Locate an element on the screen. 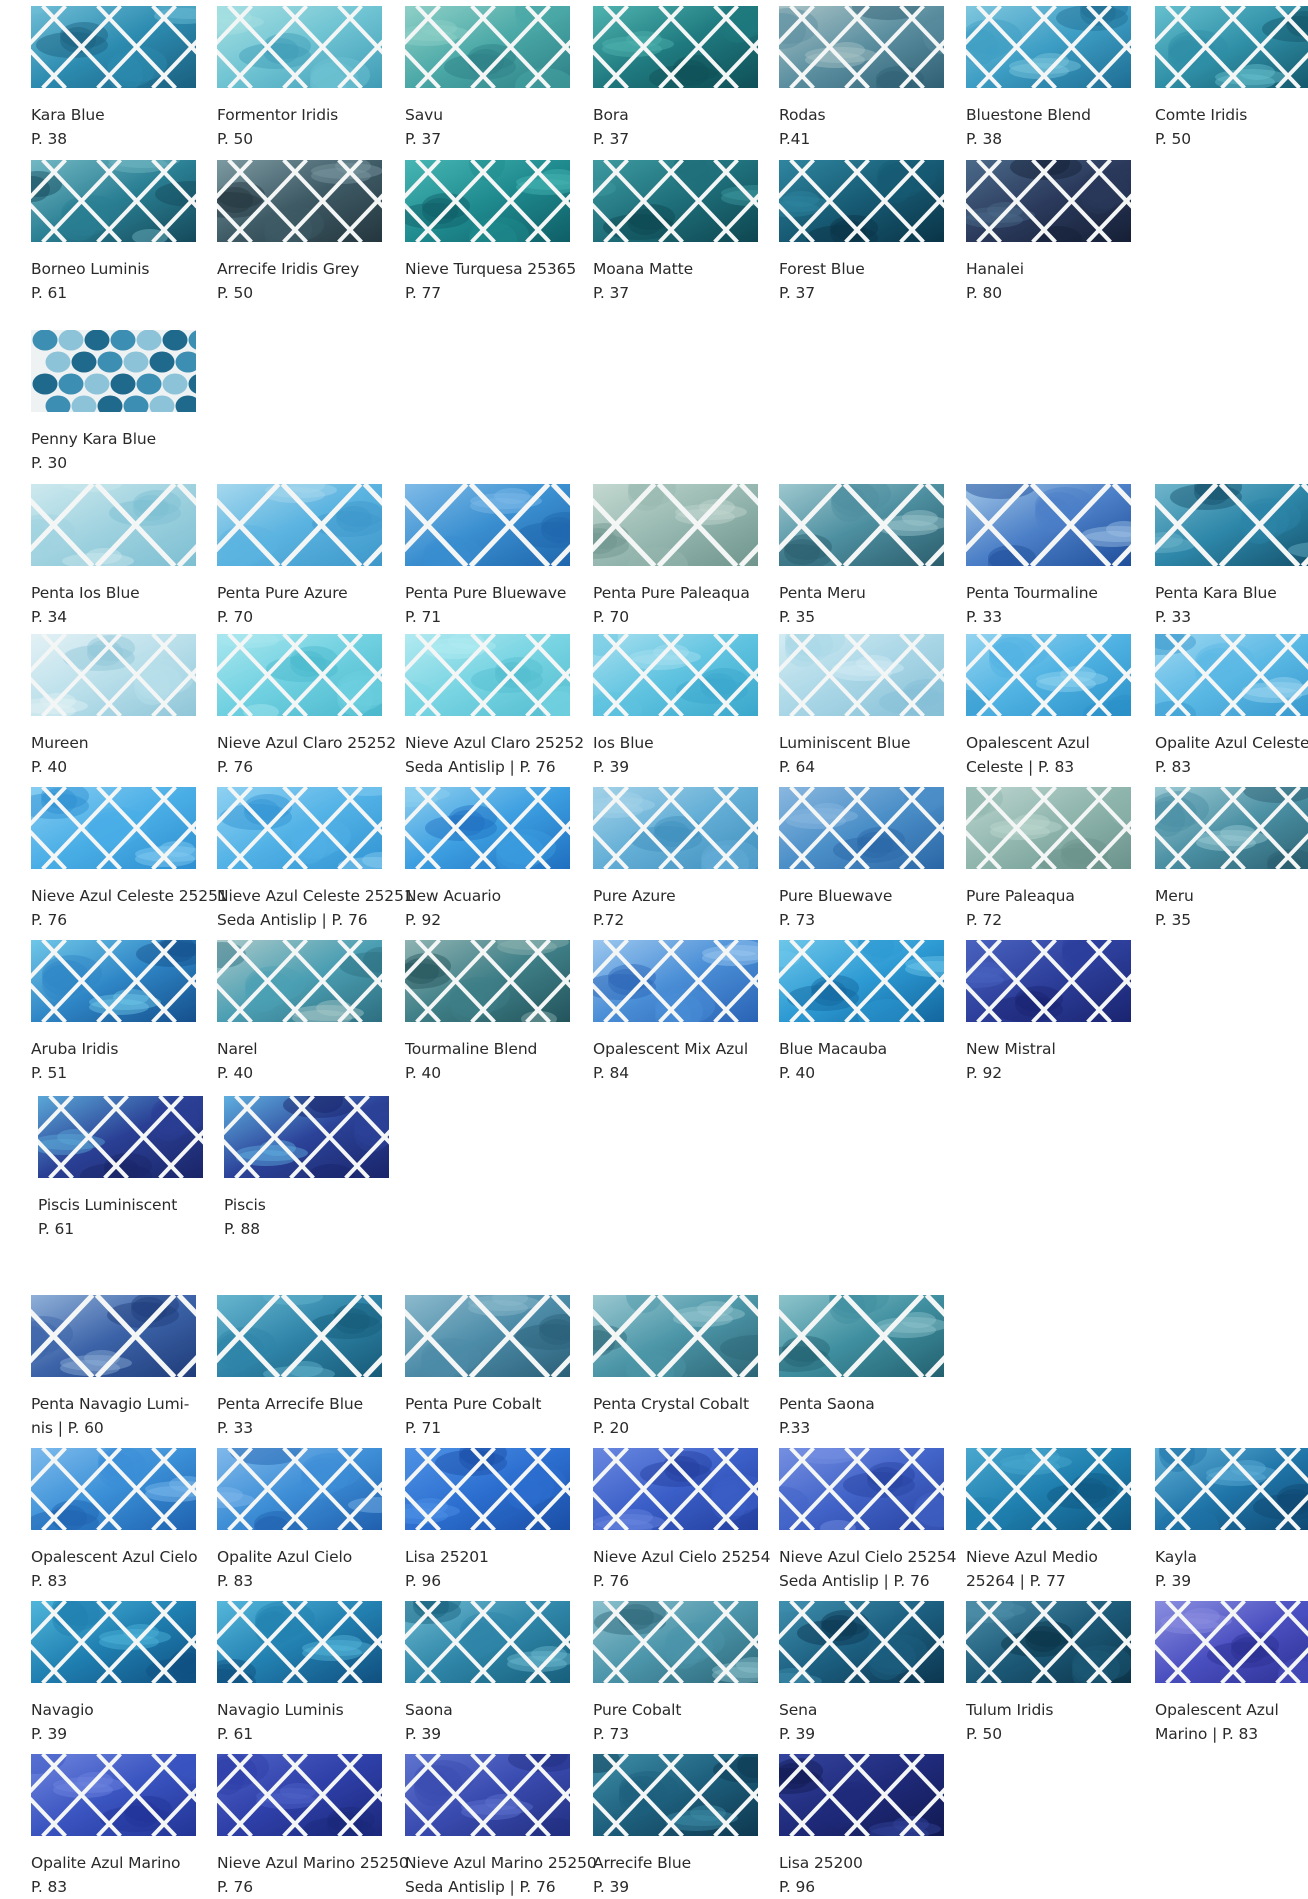 The image size is (1308, 1899). tile-card: Opalescent Azul Marino | P. 83 is located at coordinates (1231, 1673).